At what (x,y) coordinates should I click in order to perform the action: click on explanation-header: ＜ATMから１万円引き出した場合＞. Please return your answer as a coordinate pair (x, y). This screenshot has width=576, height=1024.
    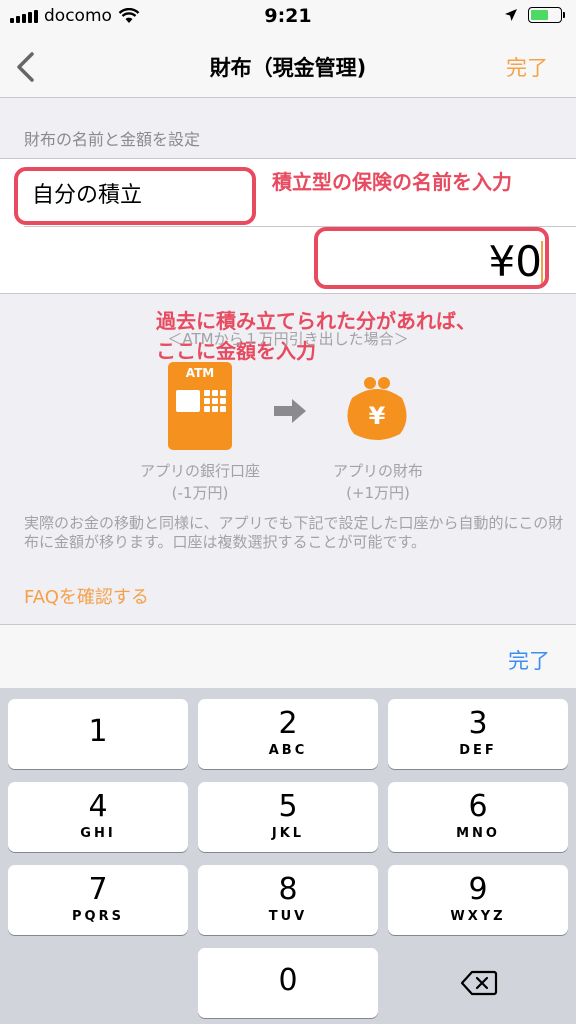
    Looking at the image, I should click on (288, 339).